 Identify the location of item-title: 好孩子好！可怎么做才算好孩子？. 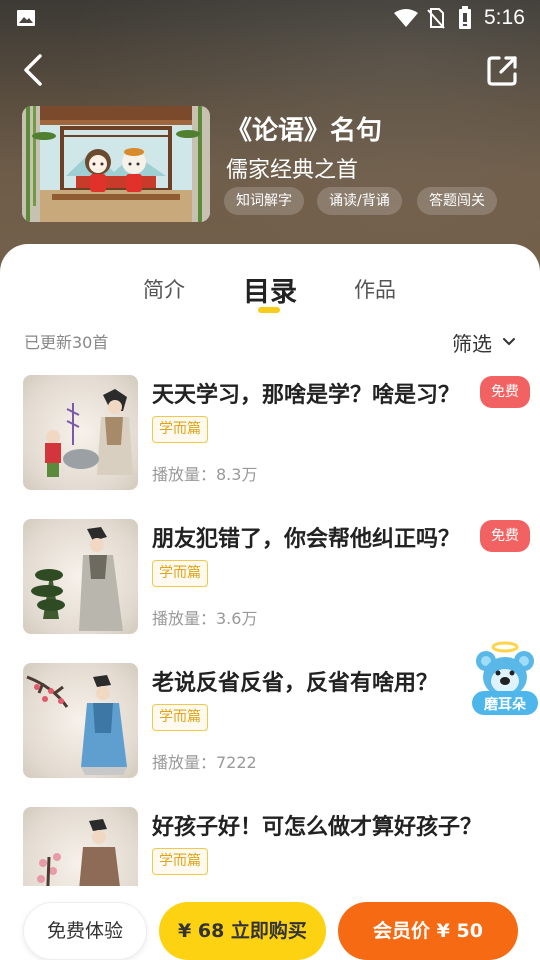
(317, 827).